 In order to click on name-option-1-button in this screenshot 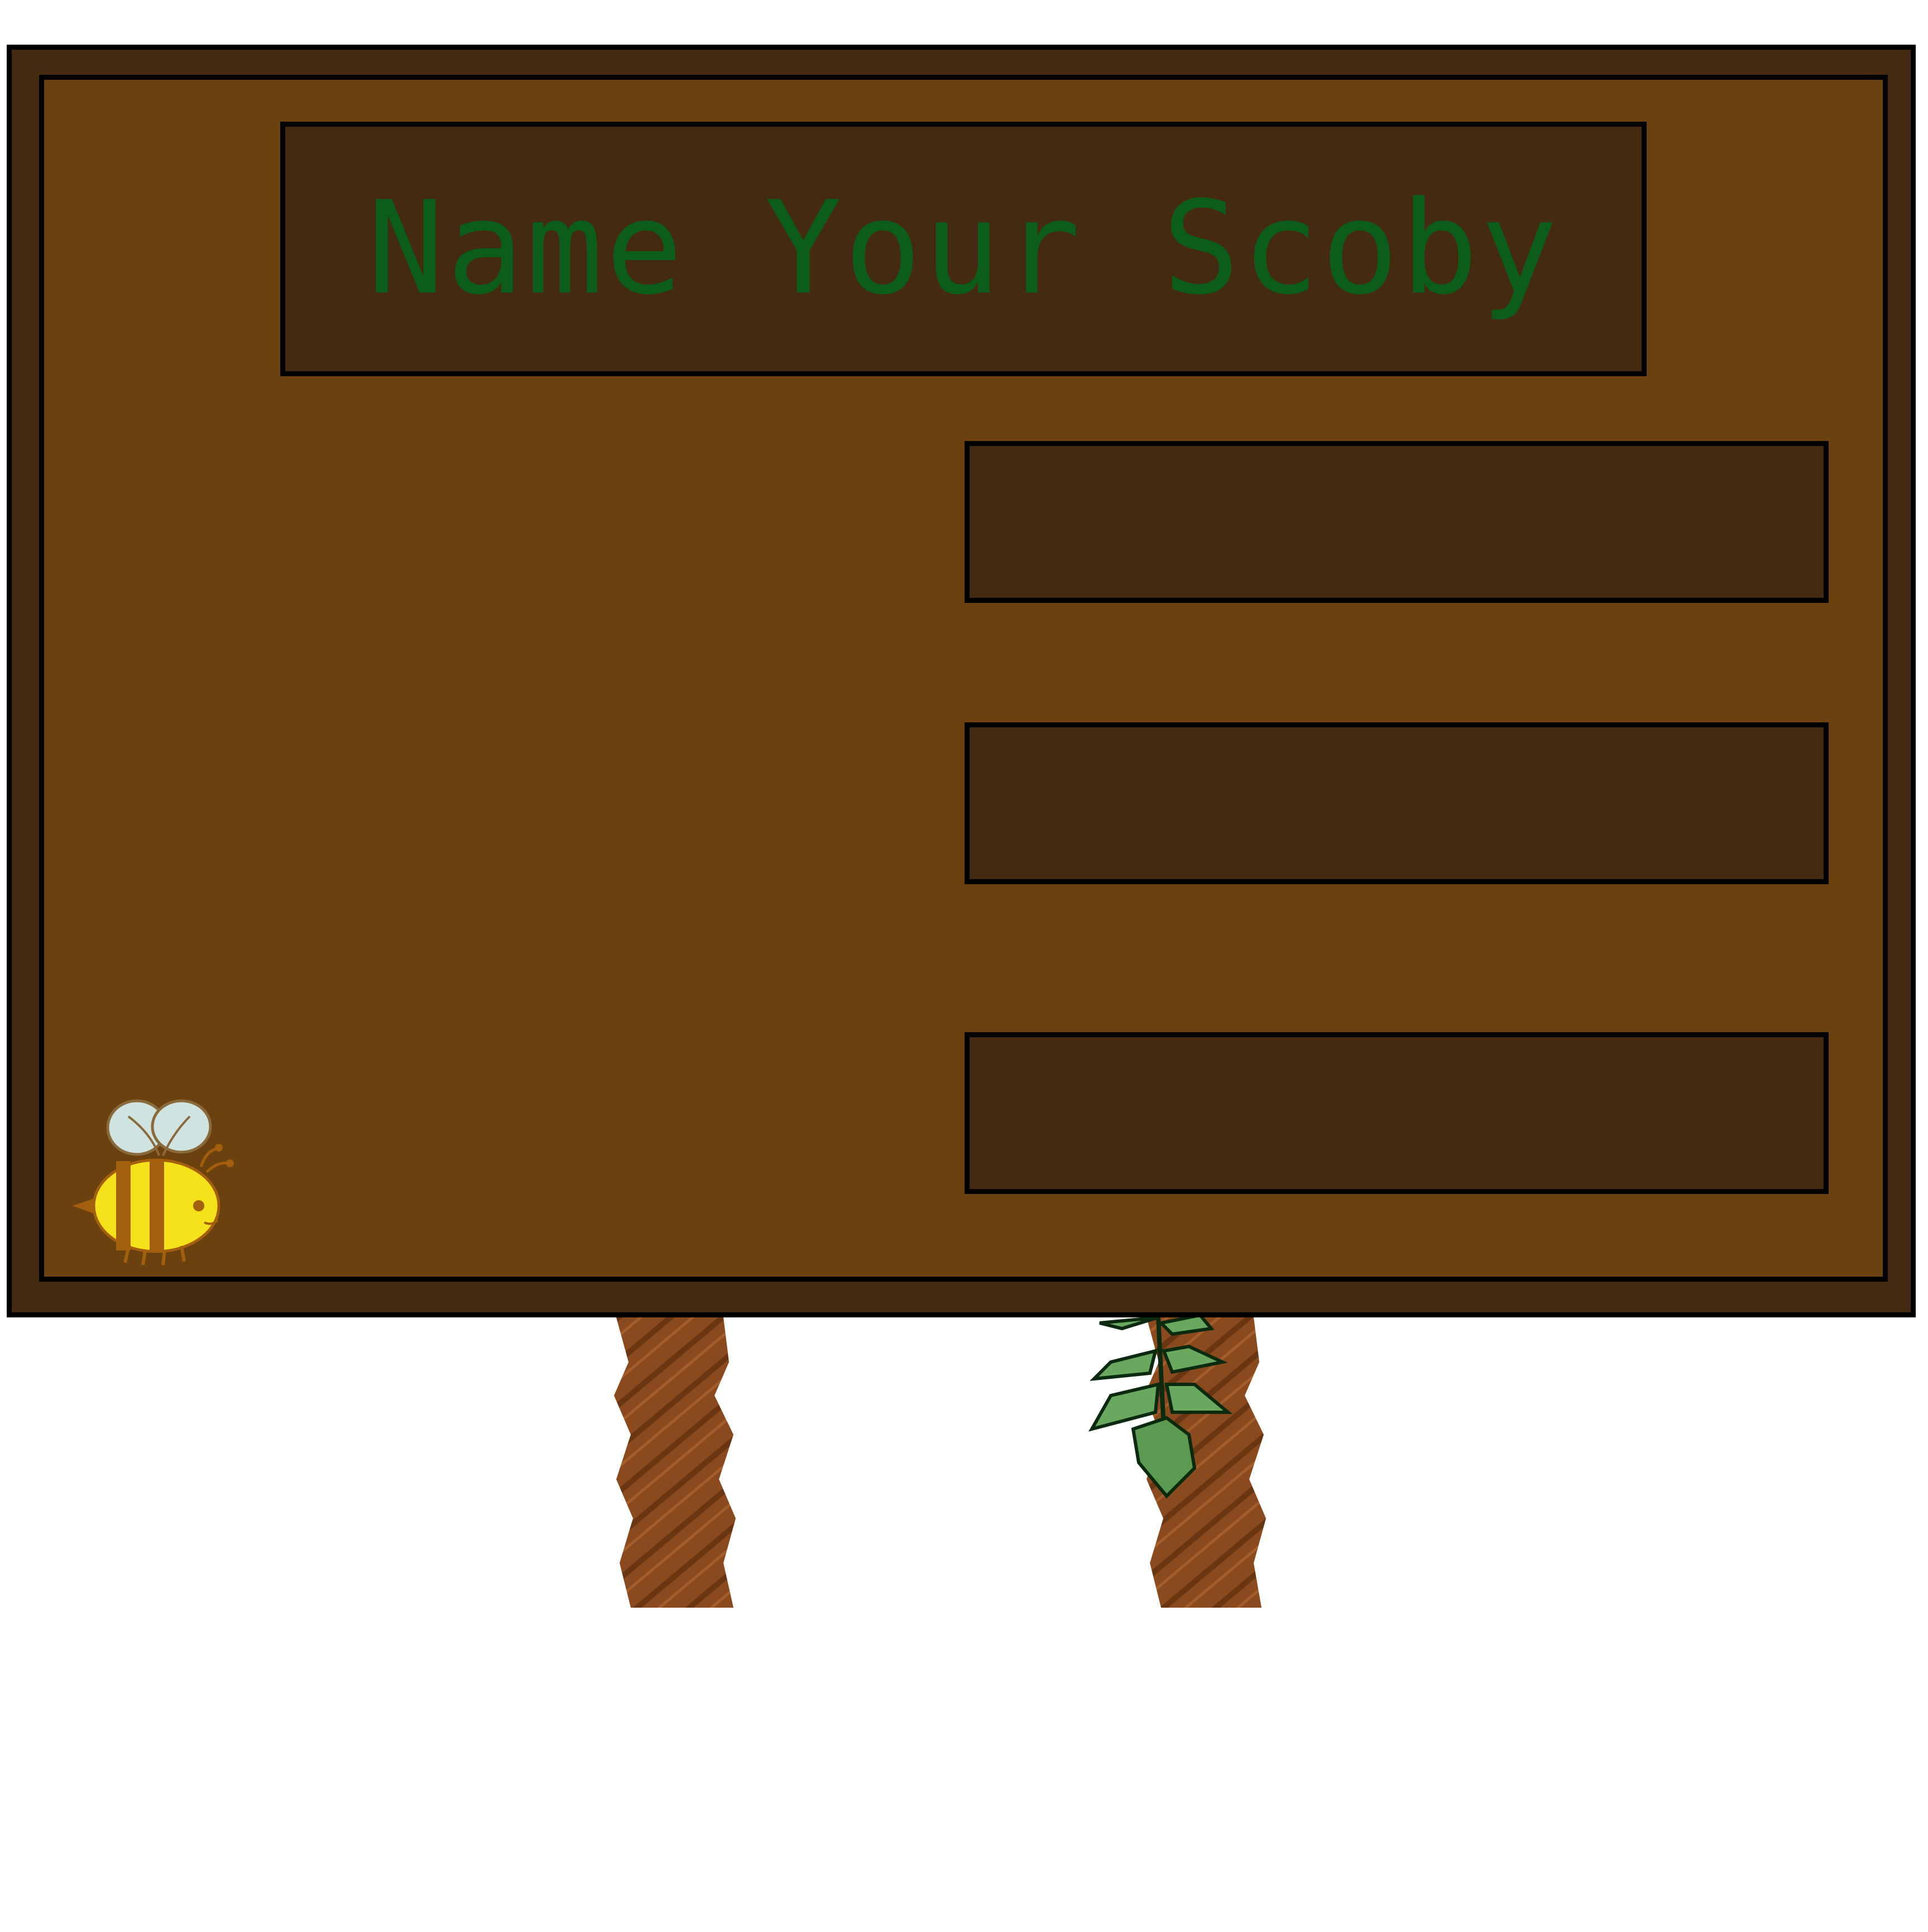, I will do `click(1397, 522)`.